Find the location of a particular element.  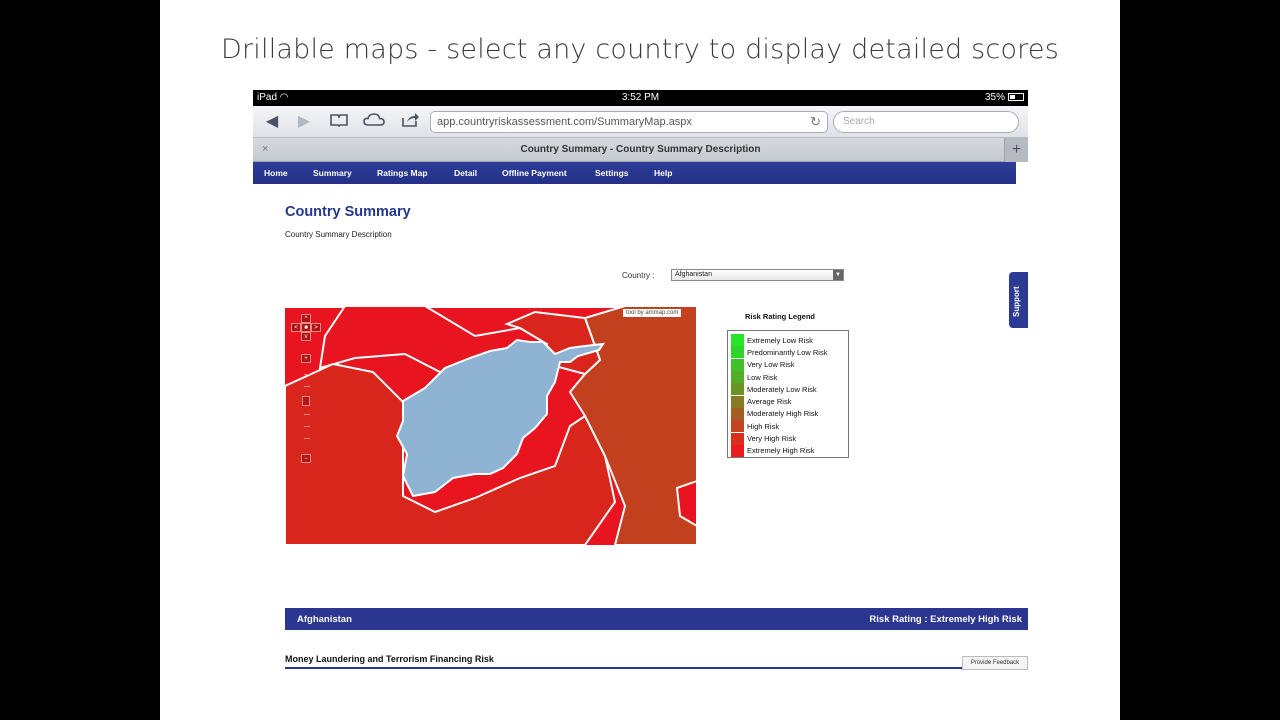

legend-label: Very Low Risk is located at coordinates (771, 365).